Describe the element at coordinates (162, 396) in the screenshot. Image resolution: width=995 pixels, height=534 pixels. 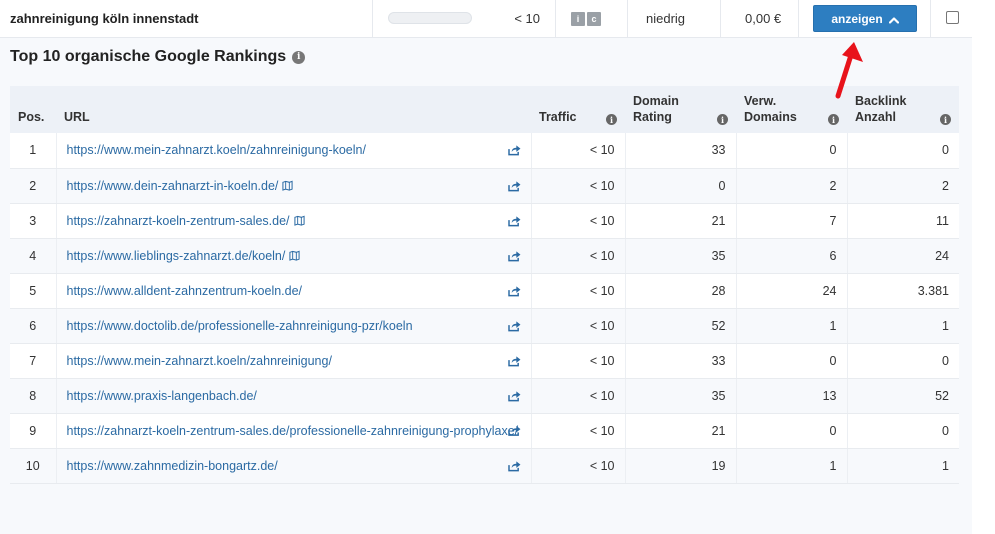
I see `ranking-url-link: https://www.praxis-langenbach.de/` at that location.